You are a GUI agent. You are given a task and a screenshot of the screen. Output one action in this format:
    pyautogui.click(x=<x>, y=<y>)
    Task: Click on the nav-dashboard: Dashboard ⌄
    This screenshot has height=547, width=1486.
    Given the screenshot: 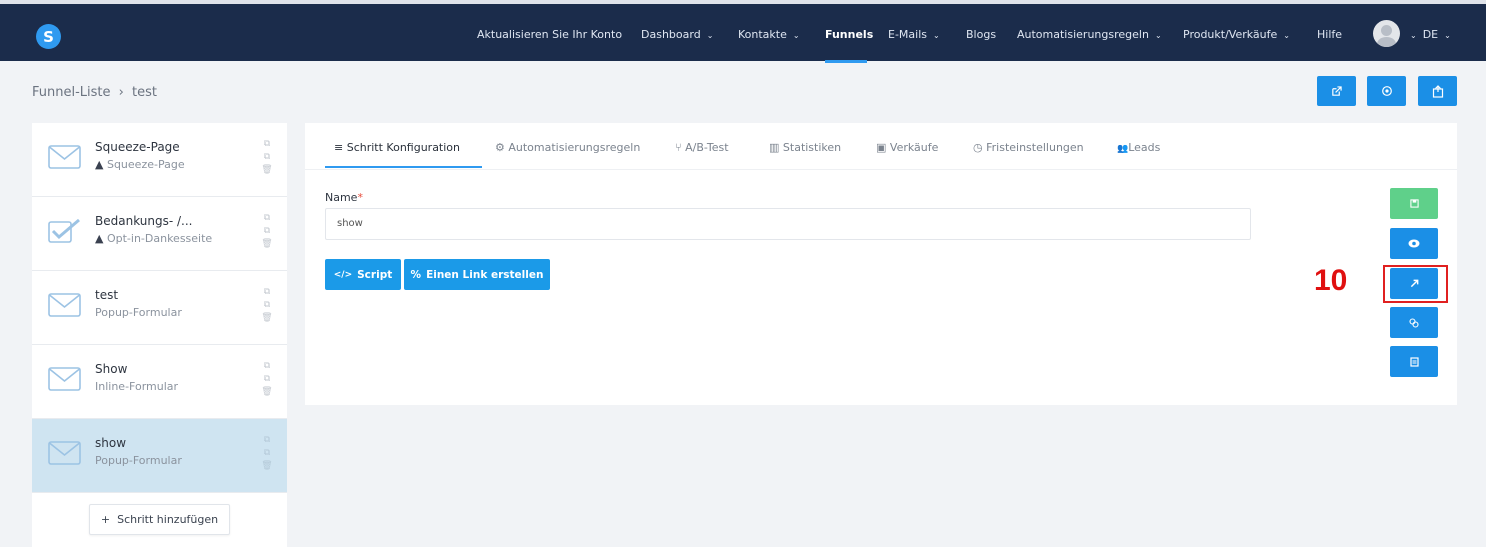 What is the action you would take?
    pyautogui.click(x=677, y=34)
    